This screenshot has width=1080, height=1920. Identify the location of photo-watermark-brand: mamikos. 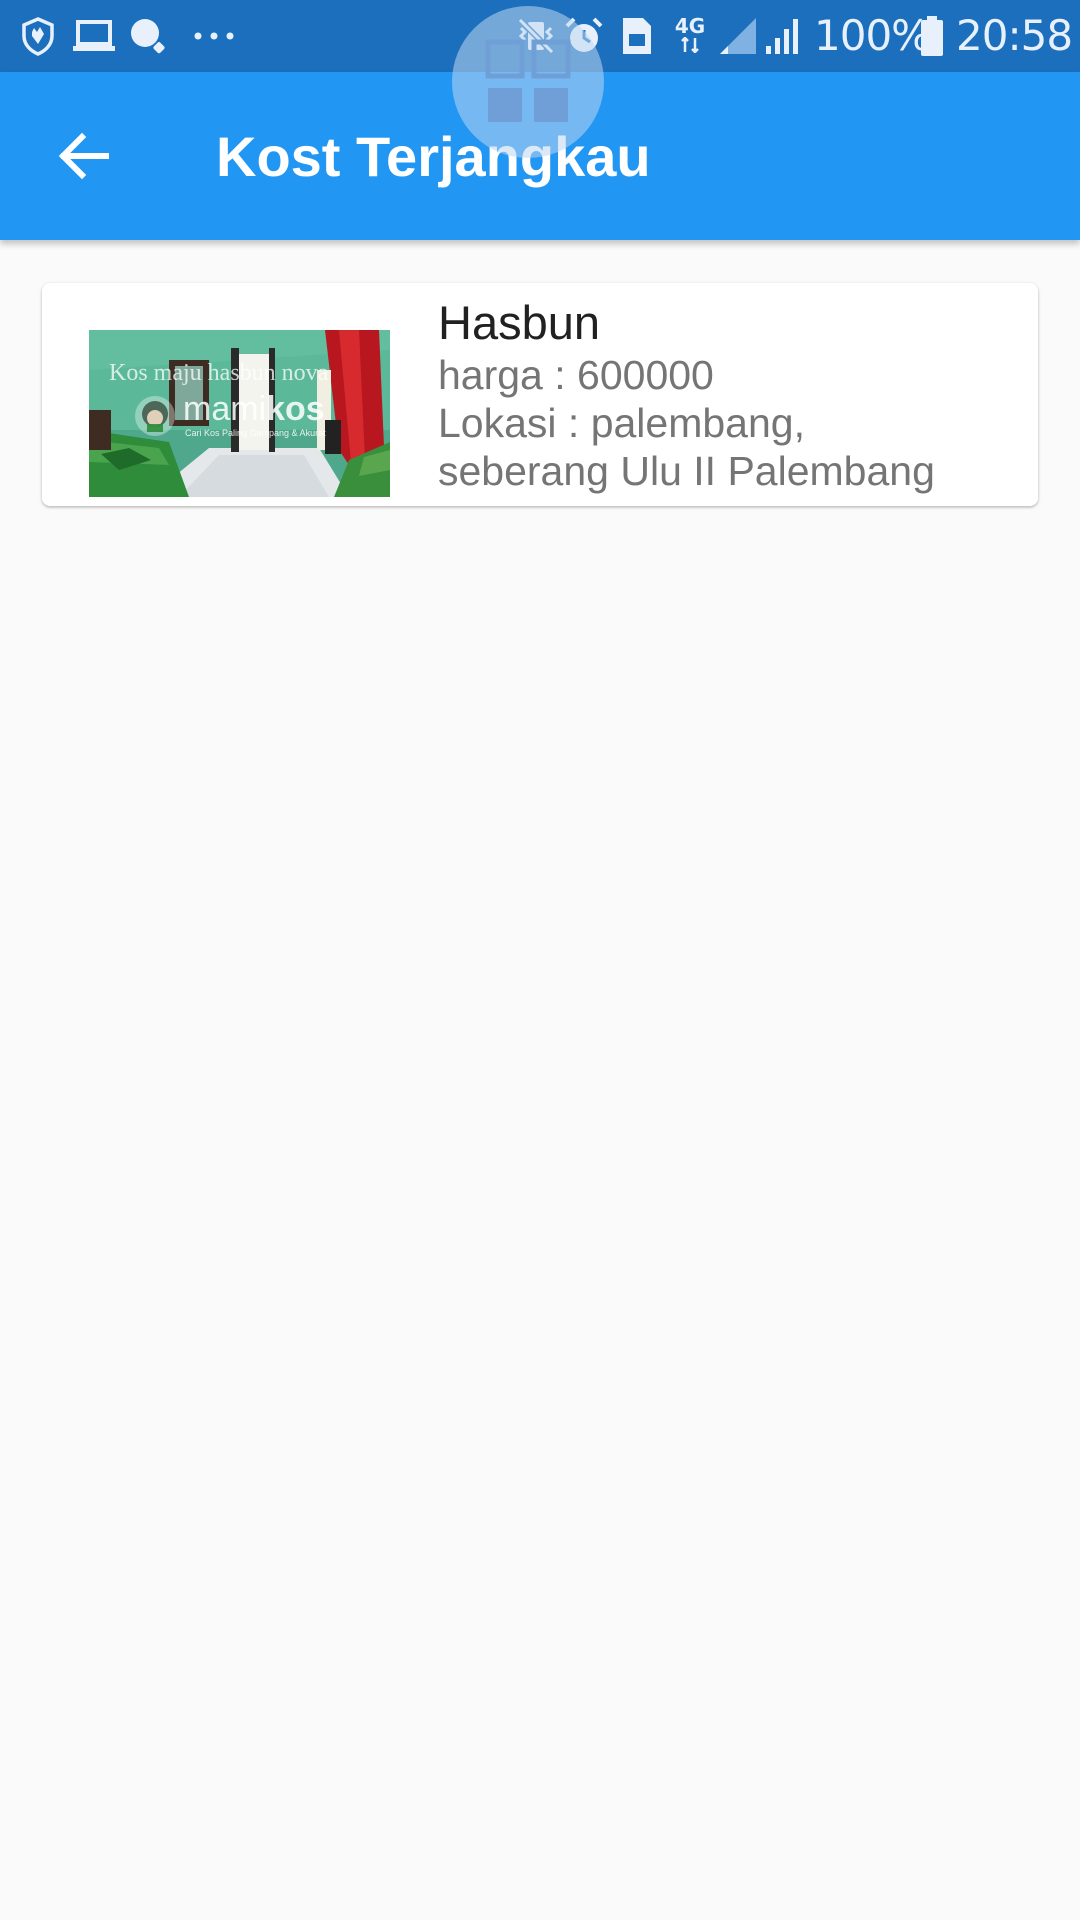
(254, 409).